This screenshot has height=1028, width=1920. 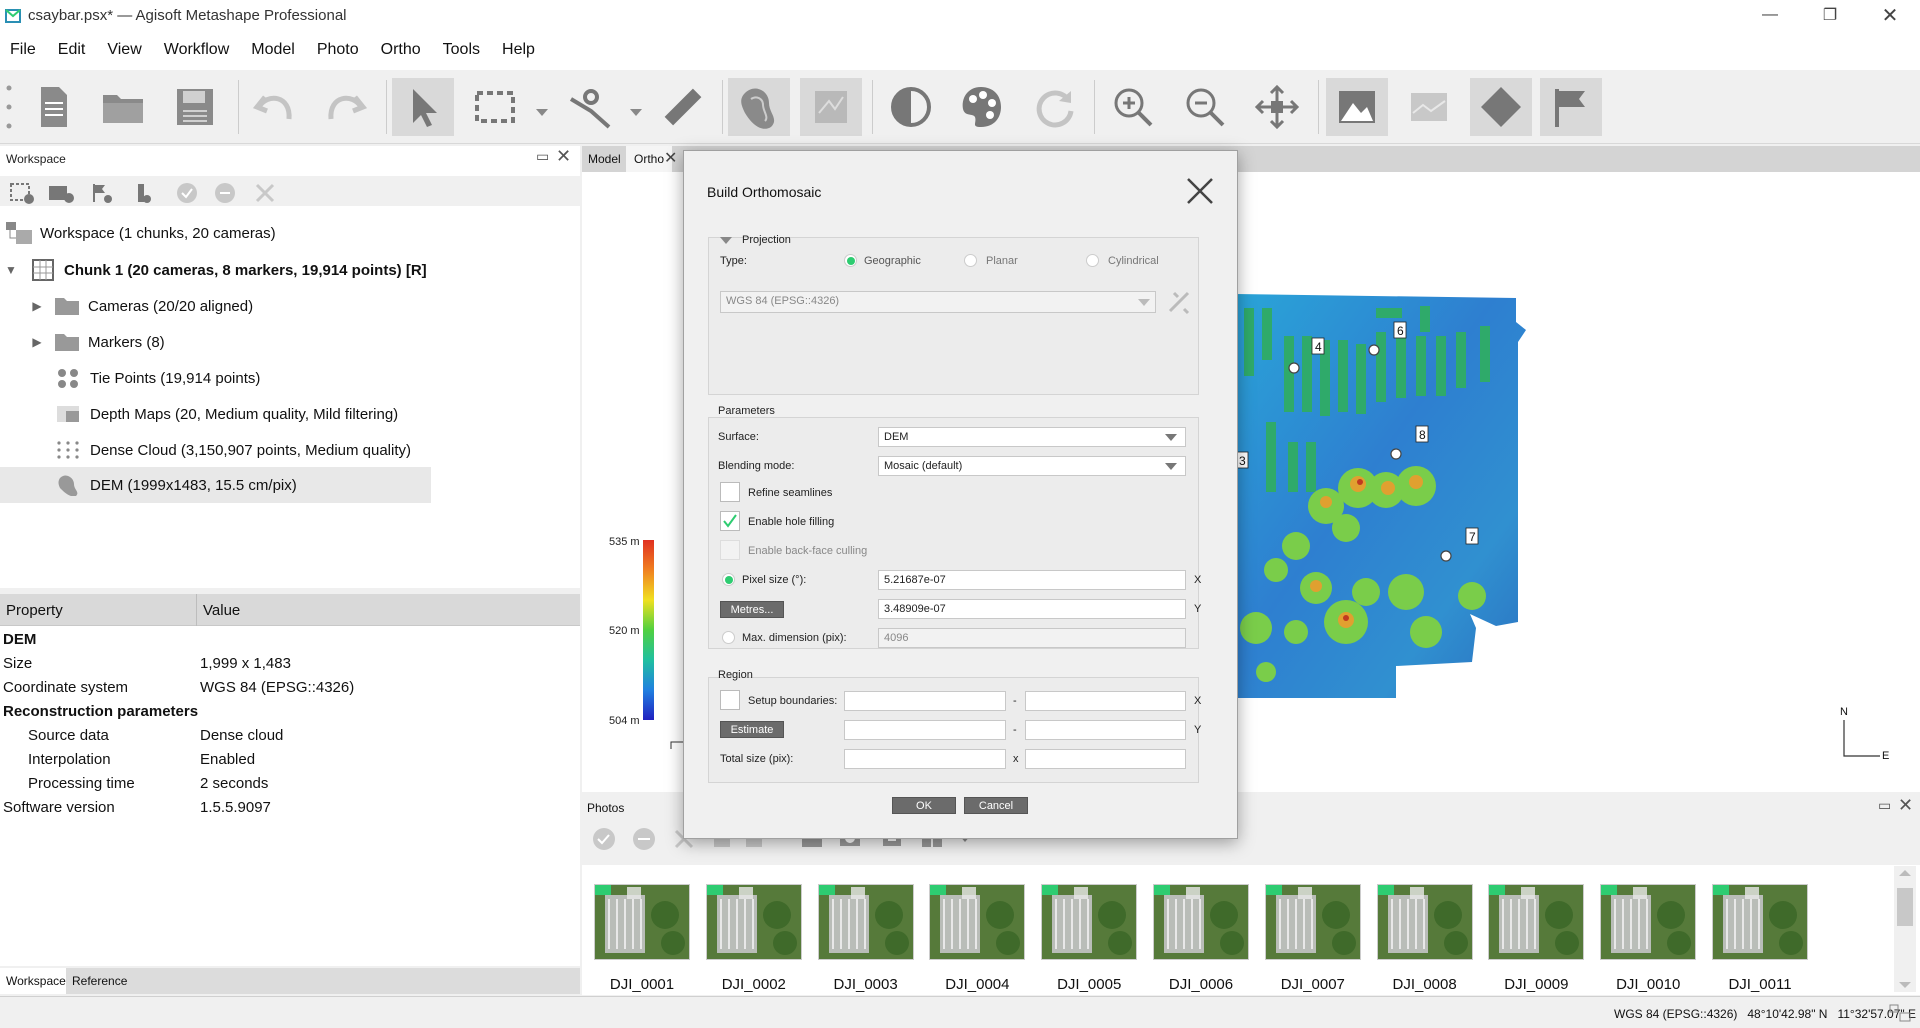 What do you see at coordinates (195, 107) in the screenshot?
I see `save-icon` at bounding box center [195, 107].